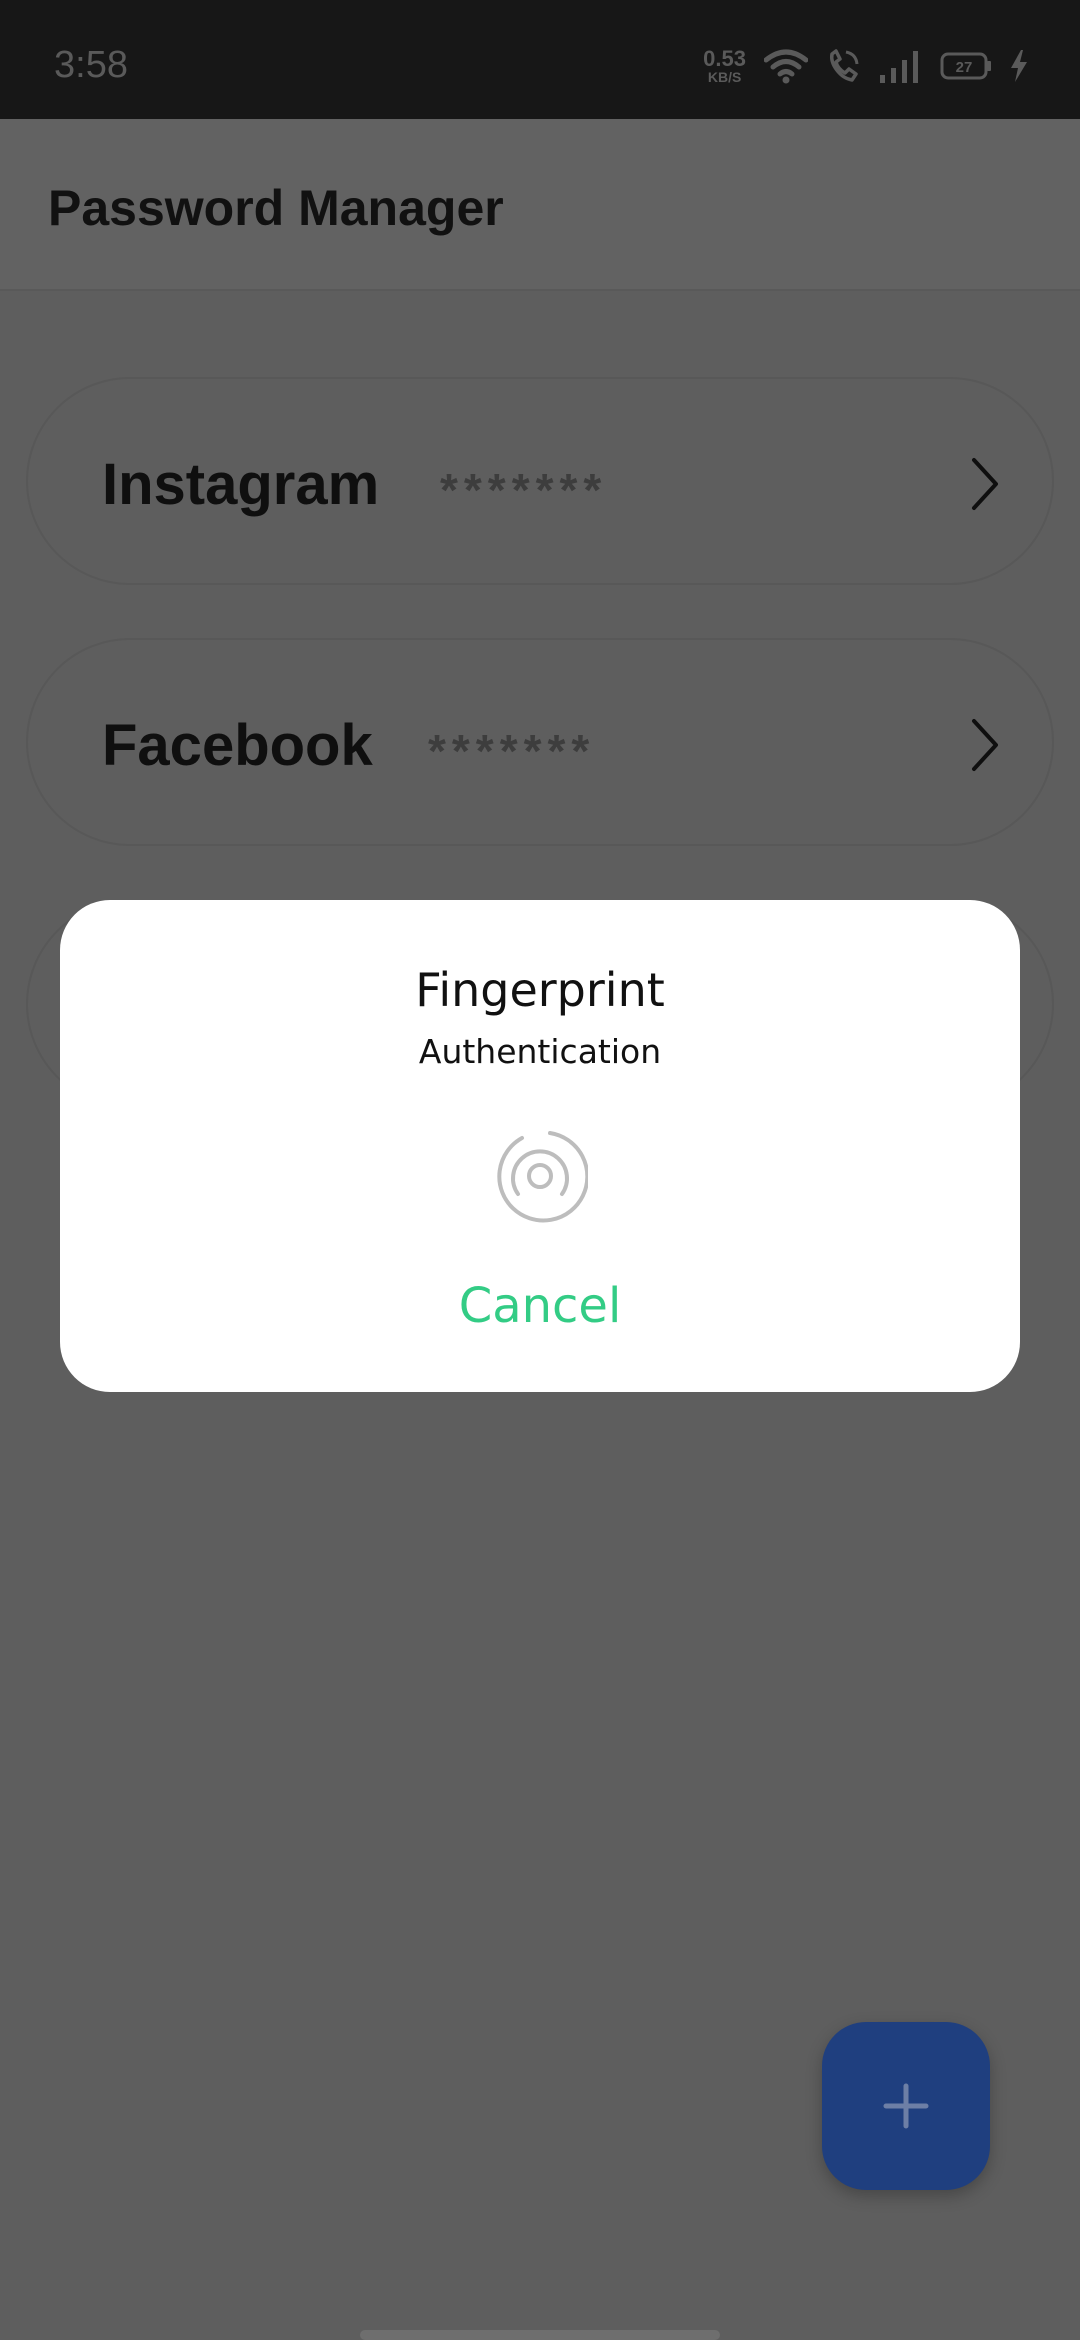 This screenshot has width=1080, height=2340. I want to click on add-password-button, so click(906, 2106).